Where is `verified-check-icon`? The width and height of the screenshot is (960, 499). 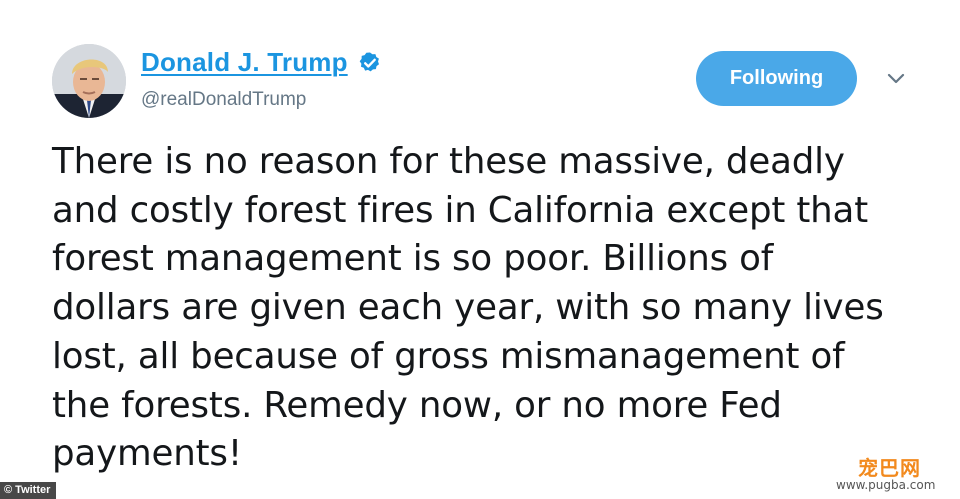 verified-check-icon is located at coordinates (369, 61).